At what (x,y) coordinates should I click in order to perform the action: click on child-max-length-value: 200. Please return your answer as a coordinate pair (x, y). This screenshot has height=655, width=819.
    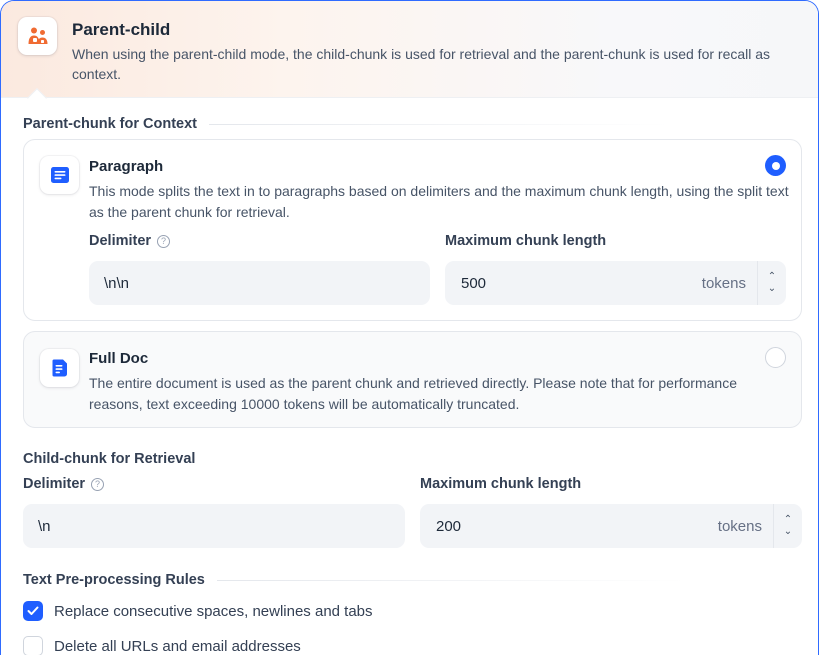
    Looking at the image, I should click on (449, 526).